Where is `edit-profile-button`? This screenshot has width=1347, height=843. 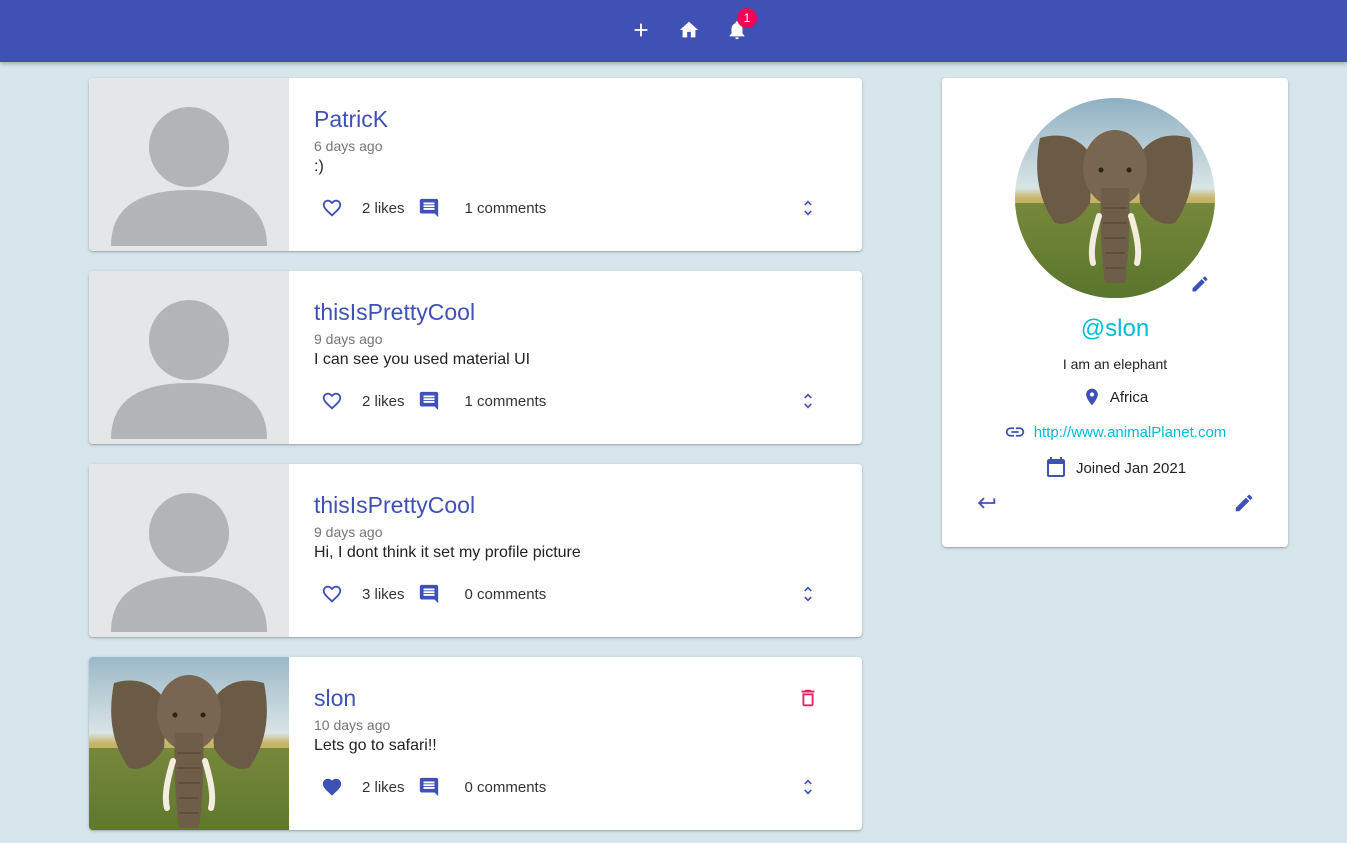
edit-profile-button is located at coordinates (1244, 503).